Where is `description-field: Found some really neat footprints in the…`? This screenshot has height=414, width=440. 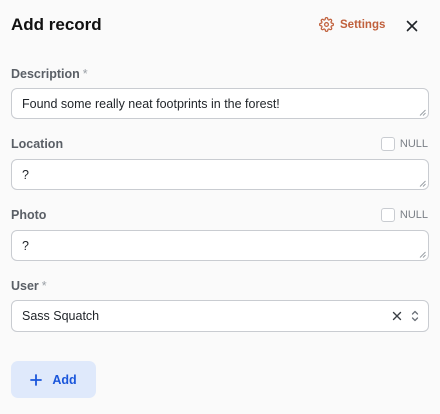 description-field: Found some really neat footprints in the… is located at coordinates (220, 103).